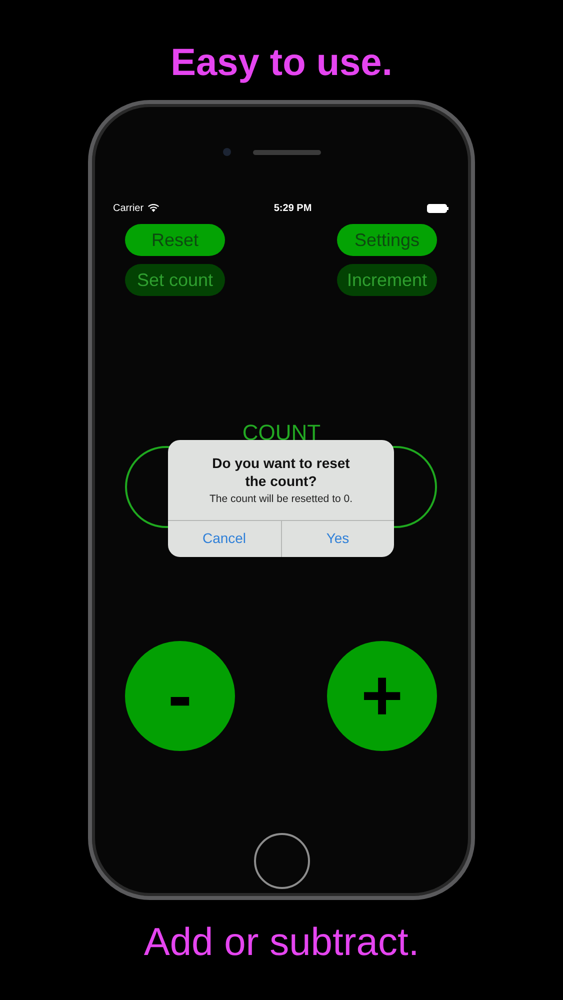 This screenshot has width=563, height=1000. Describe the element at coordinates (337, 538) in the screenshot. I see `confirm-button: Yes` at that location.